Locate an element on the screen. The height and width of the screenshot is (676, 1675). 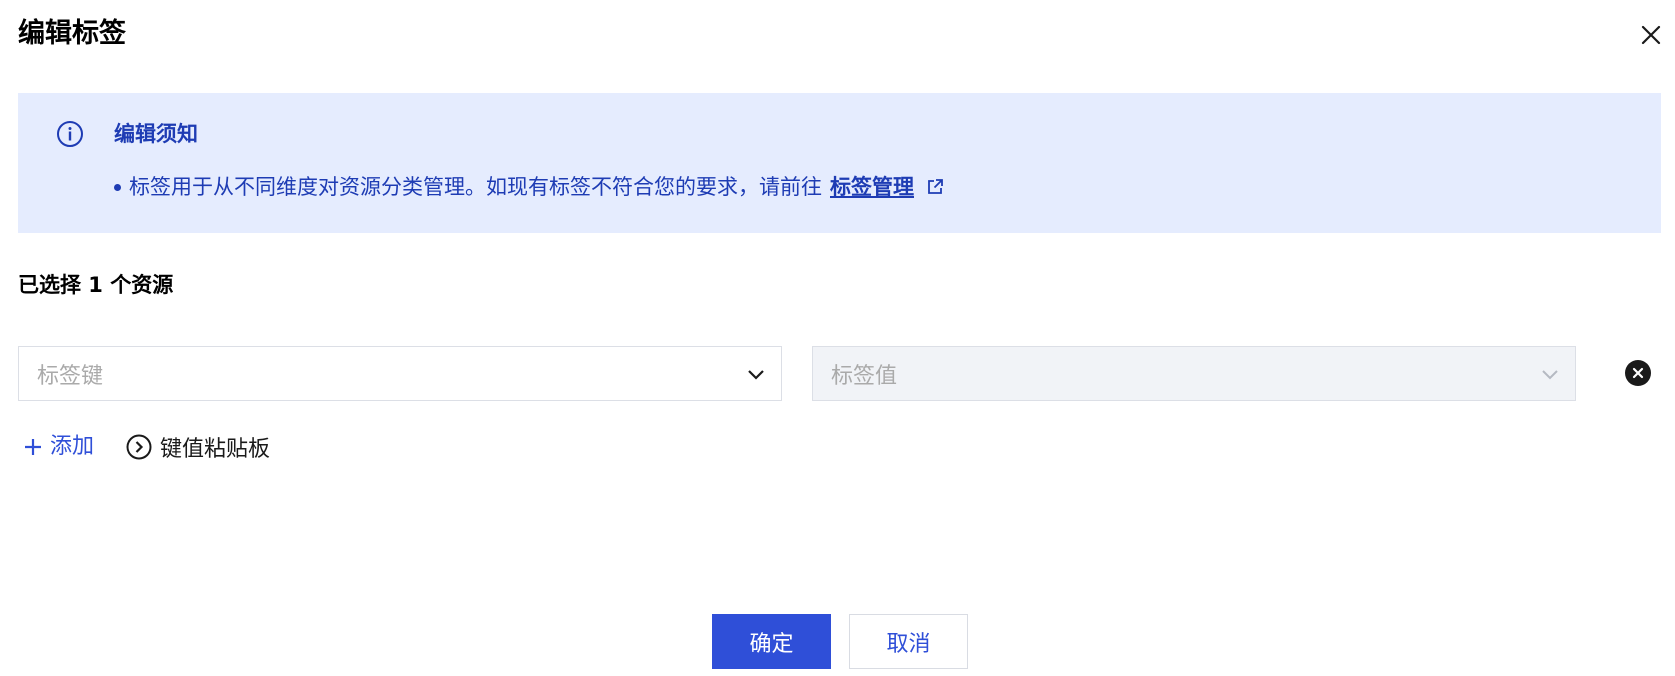
close-button is located at coordinates (1651, 35).